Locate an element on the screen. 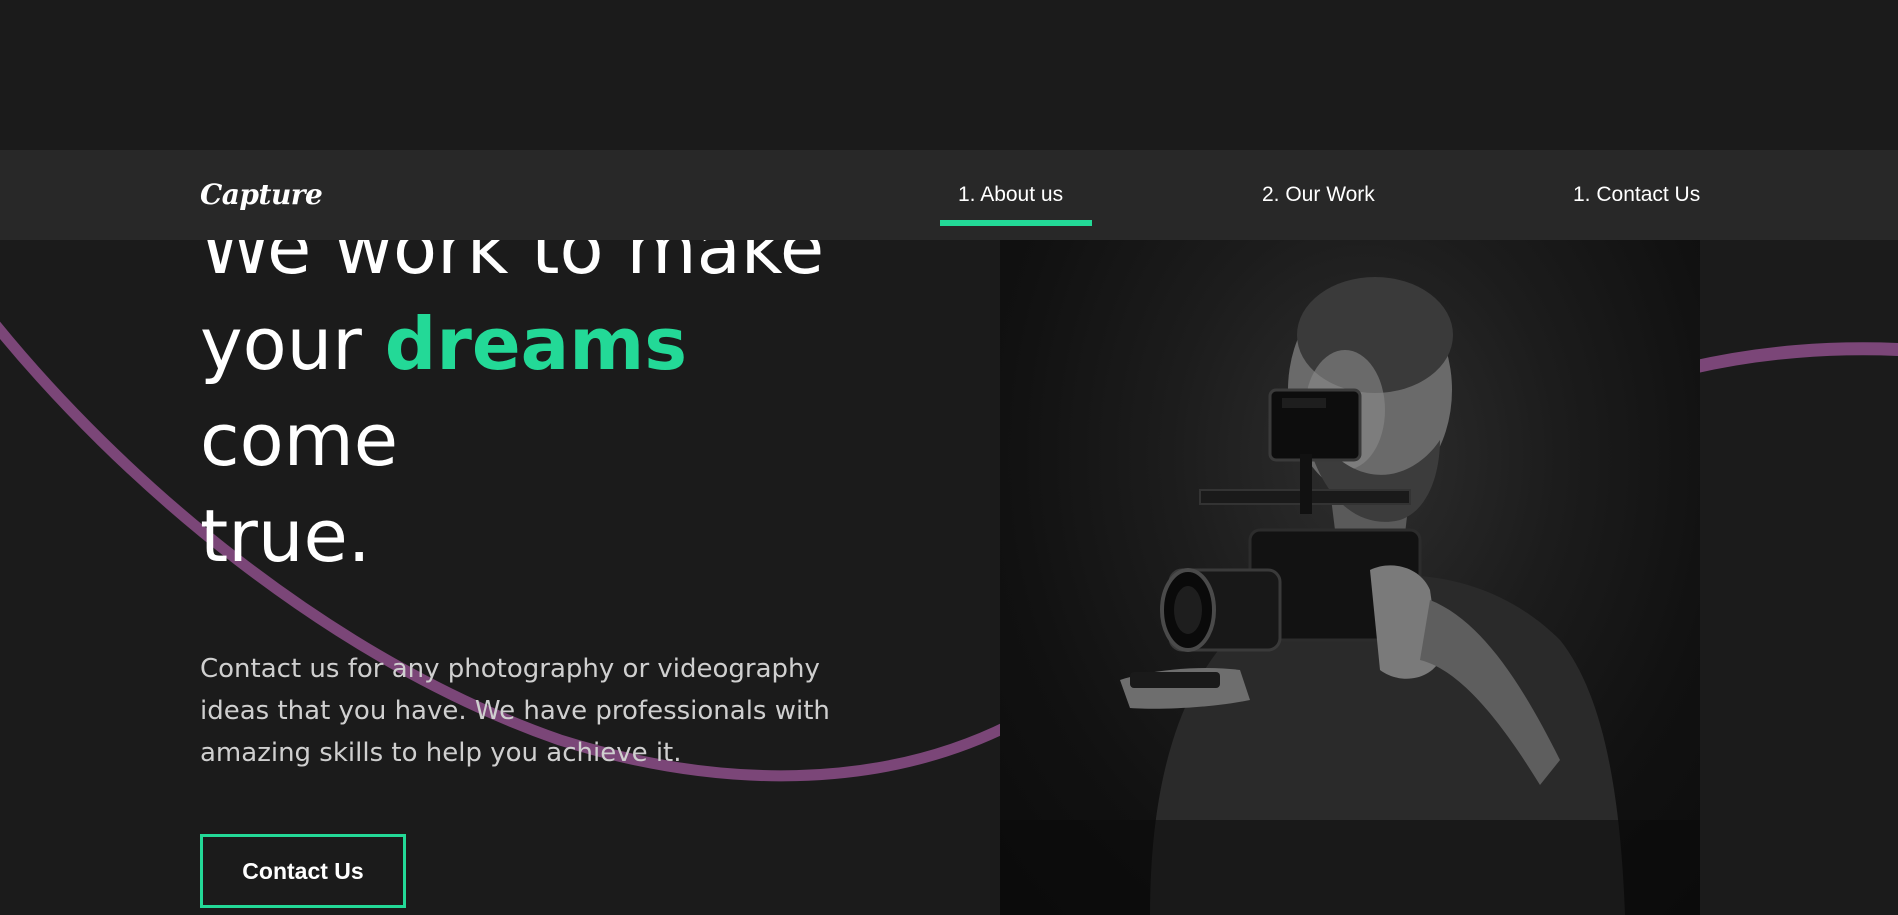  nav-item-our-work: 2. Our Work is located at coordinates (1318, 195).